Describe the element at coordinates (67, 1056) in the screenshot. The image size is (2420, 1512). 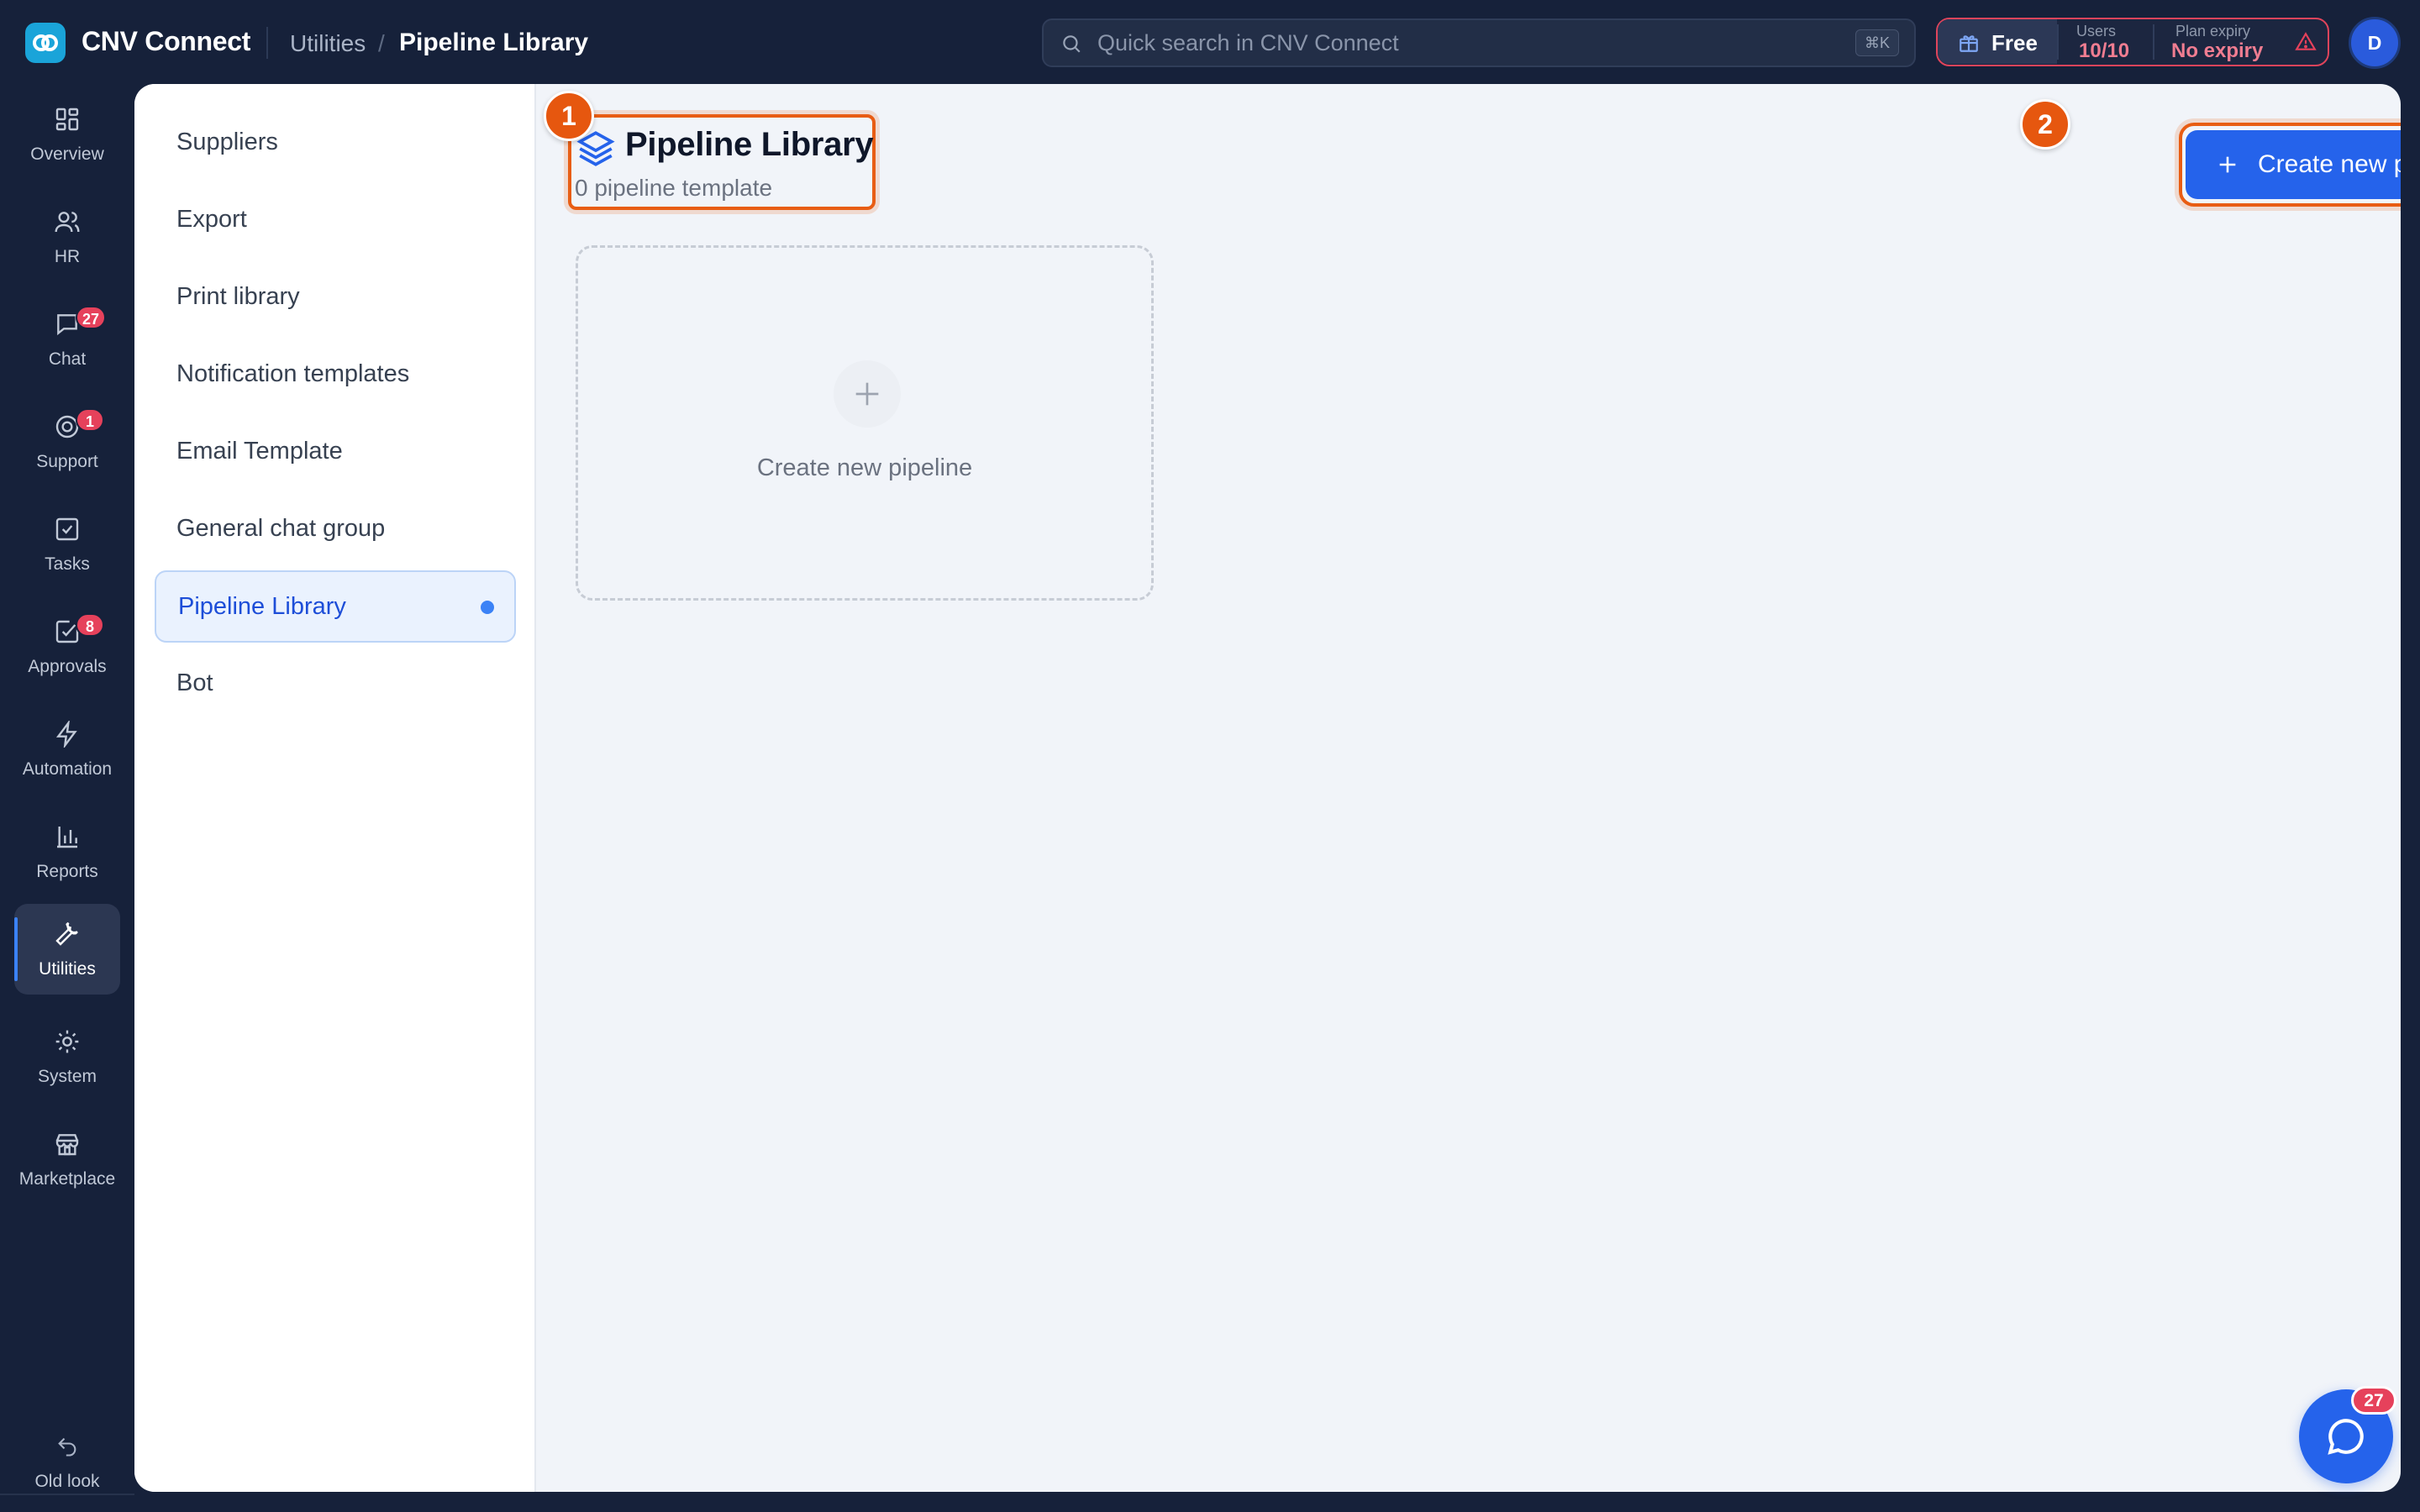
I see `nav-item-system: System` at that location.